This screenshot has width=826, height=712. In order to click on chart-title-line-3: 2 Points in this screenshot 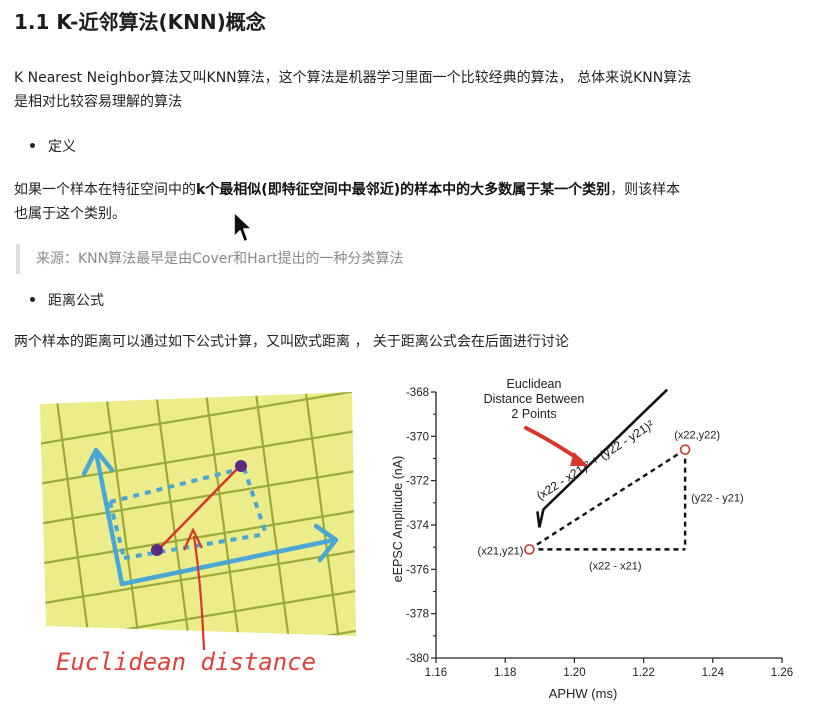, I will do `click(533, 414)`.